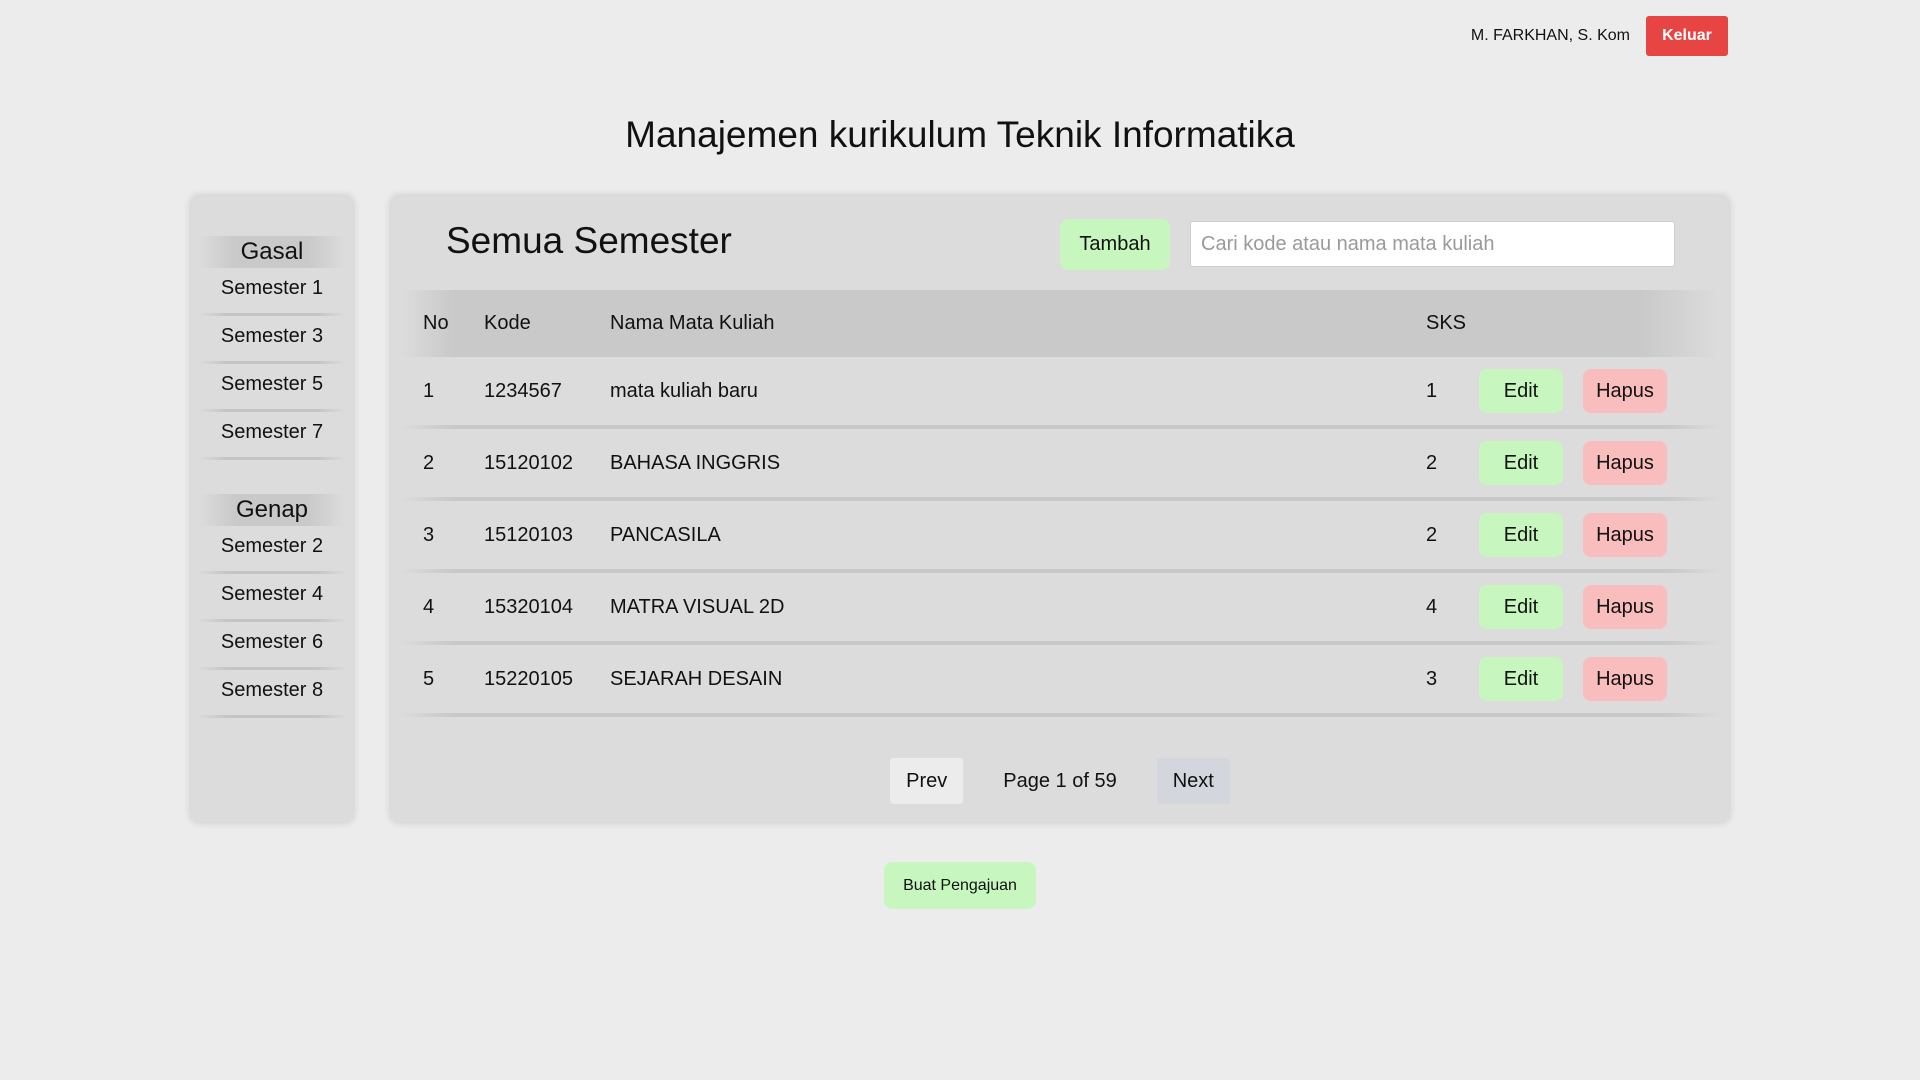 Image resolution: width=1920 pixels, height=1080 pixels. Describe the element at coordinates (272, 388) in the screenshot. I see `sidebar-item-semester-5: Semester 5` at that location.